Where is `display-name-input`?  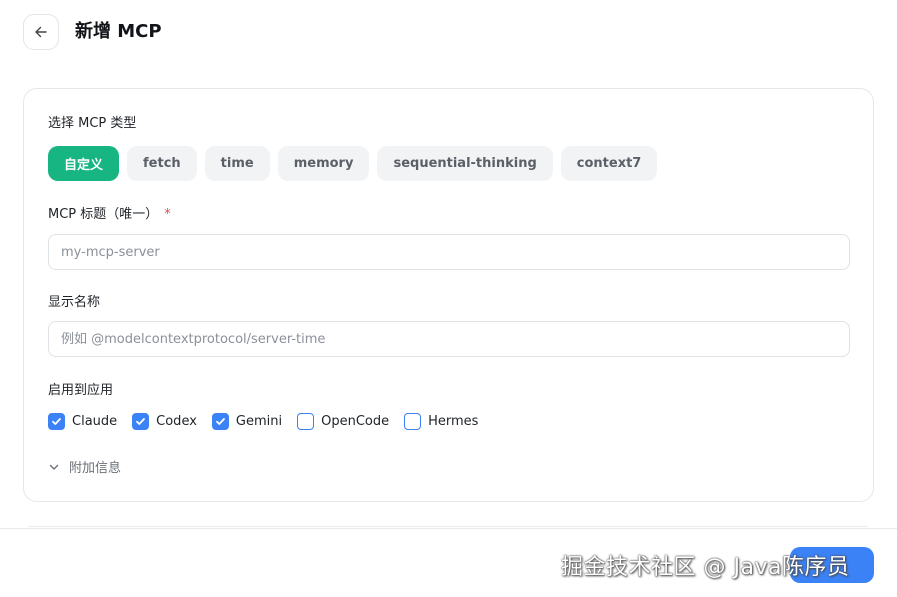 display-name-input is located at coordinates (449, 339).